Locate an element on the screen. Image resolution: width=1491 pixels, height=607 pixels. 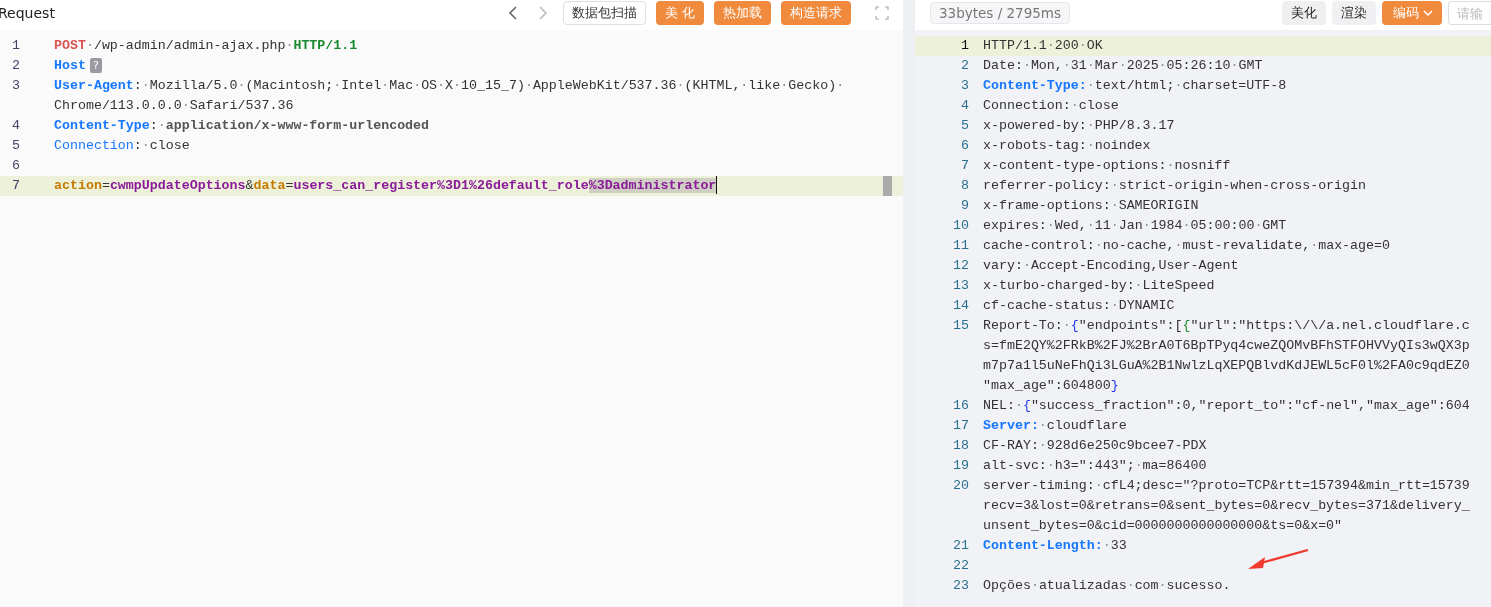
code-line: vary:·Accept-Encoding,User-Agent is located at coordinates (1111, 266).